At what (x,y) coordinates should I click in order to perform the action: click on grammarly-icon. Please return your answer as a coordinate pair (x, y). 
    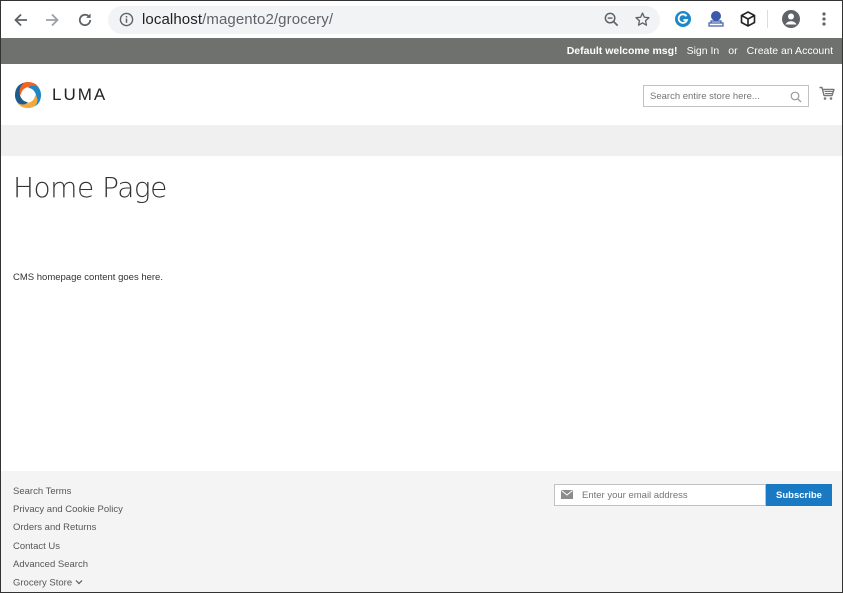
    Looking at the image, I should click on (683, 19).